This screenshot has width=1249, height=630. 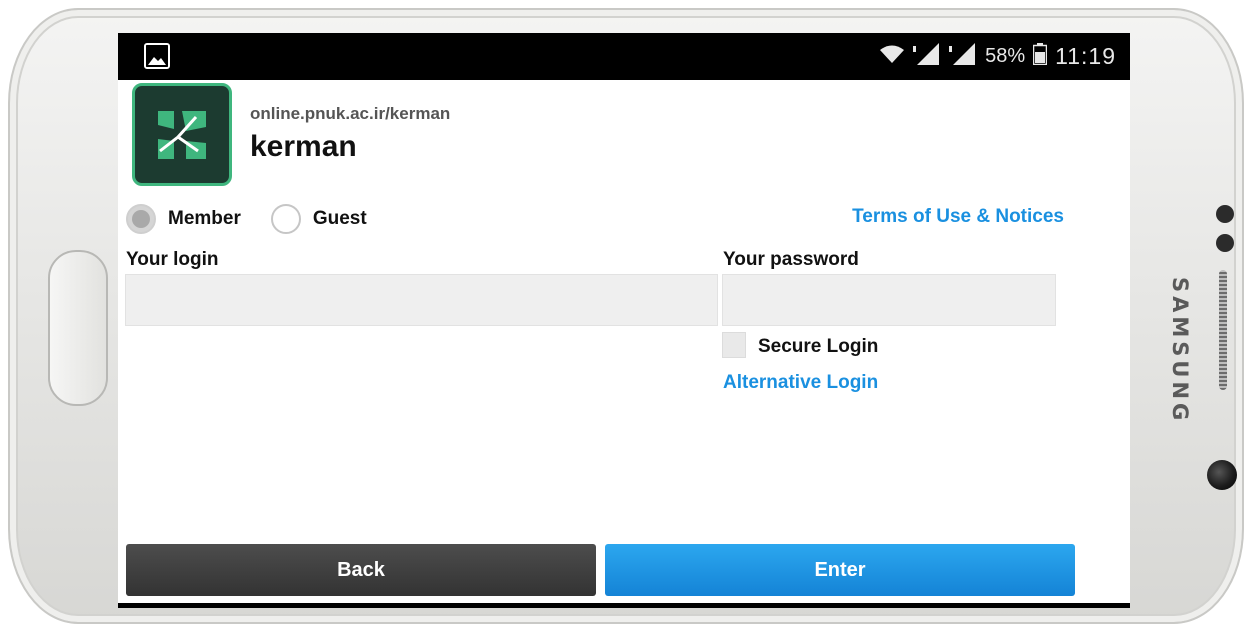 I want to click on status-bar: 58% 11:19, so click(x=624, y=56).